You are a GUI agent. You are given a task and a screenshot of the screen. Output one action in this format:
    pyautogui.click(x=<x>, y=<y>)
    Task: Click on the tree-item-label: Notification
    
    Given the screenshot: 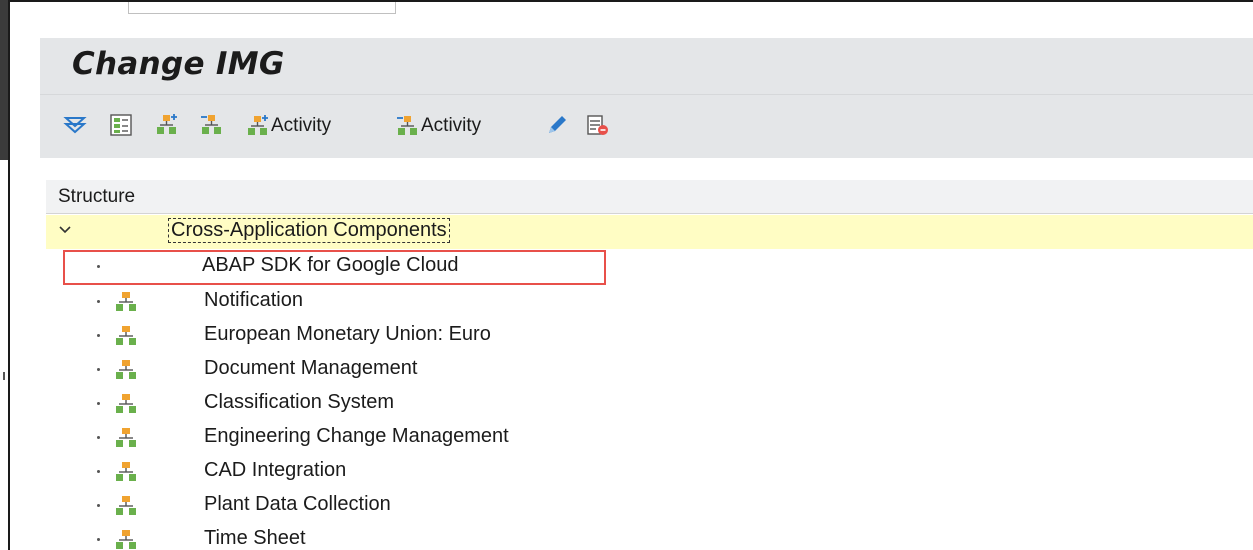 What is the action you would take?
    pyautogui.click(x=253, y=300)
    